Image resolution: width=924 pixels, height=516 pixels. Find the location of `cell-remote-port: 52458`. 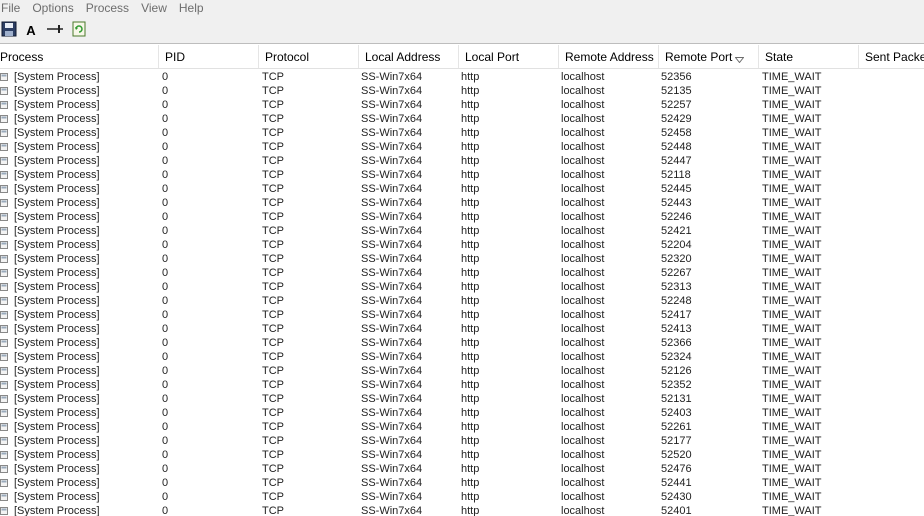

cell-remote-port: 52458 is located at coordinates (676, 133).